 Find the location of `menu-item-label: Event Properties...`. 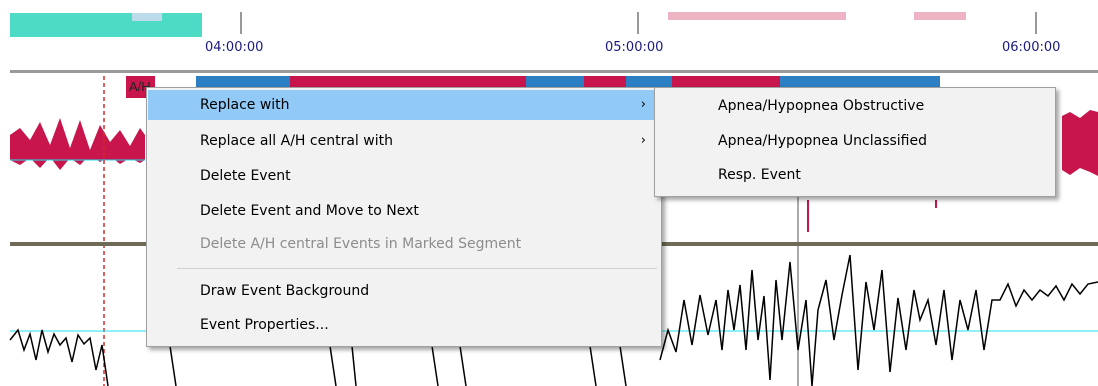

menu-item-label: Event Properties... is located at coordinates (264, 325).